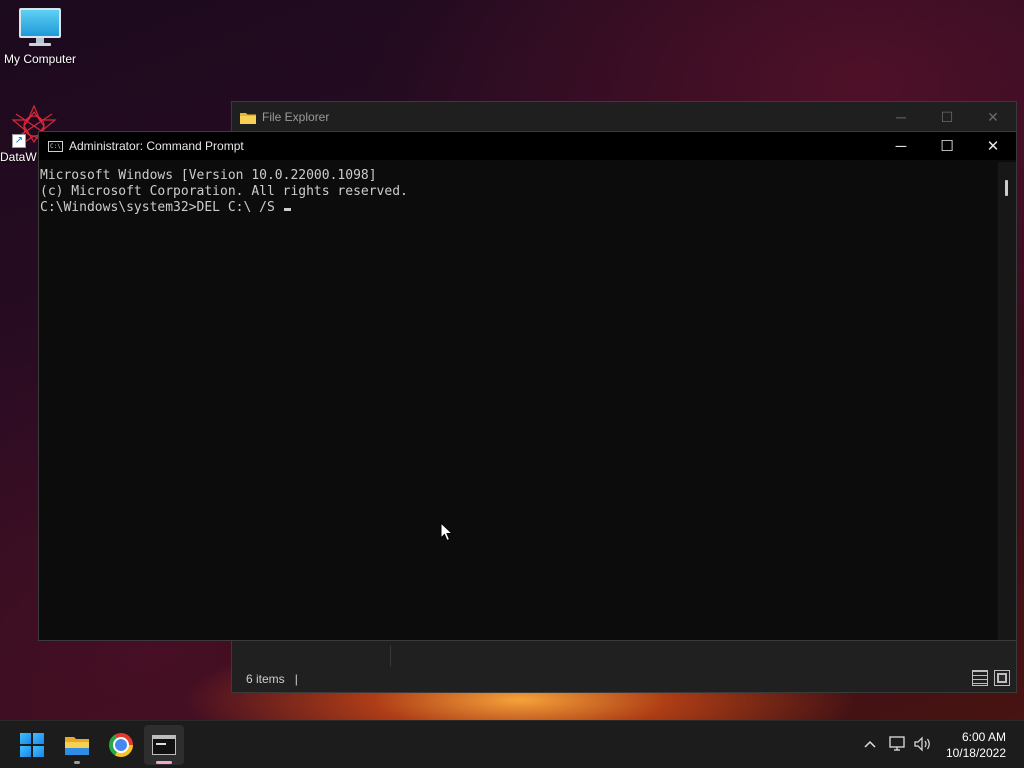 Image resolution: width=1024 pixels, height=768 pixels. Describe the element at coordinates (624, 679) in the screenshot. I see `status-bar: 6 items |` at that location.